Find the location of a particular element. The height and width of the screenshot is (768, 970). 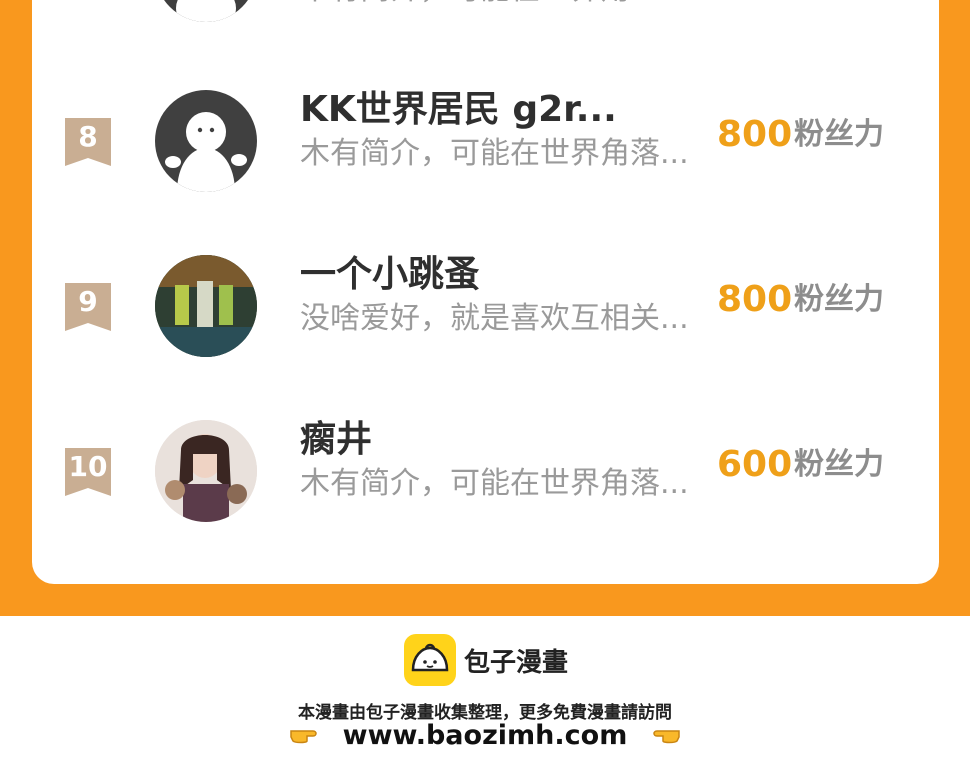

bun-logo-icon is located at coordinates (430, 660).